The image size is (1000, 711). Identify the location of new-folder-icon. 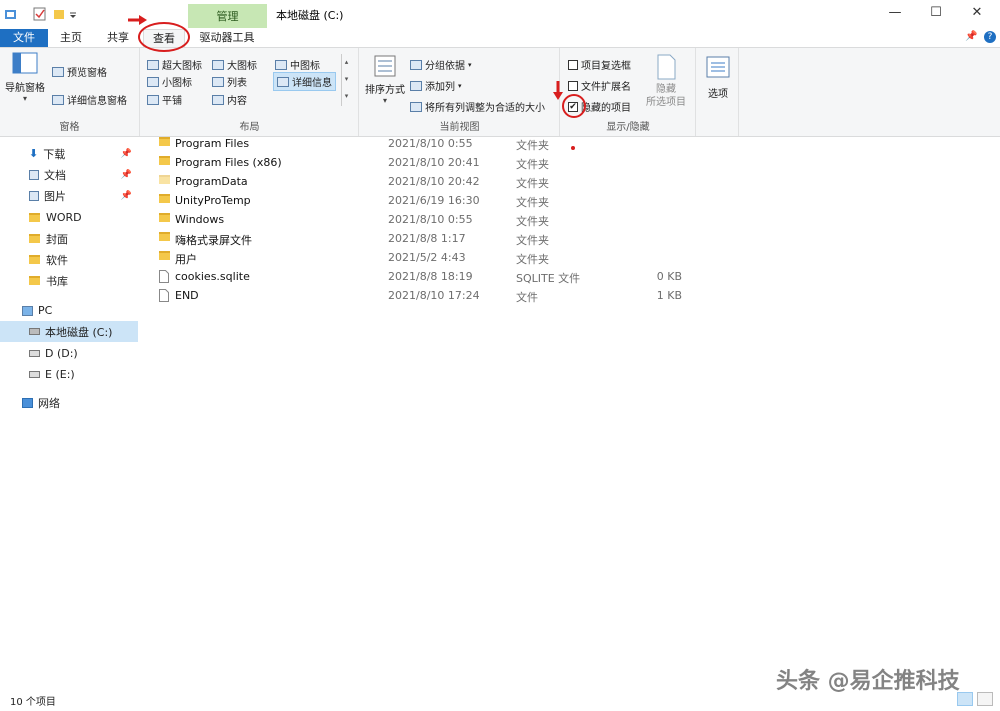
(59, 14).